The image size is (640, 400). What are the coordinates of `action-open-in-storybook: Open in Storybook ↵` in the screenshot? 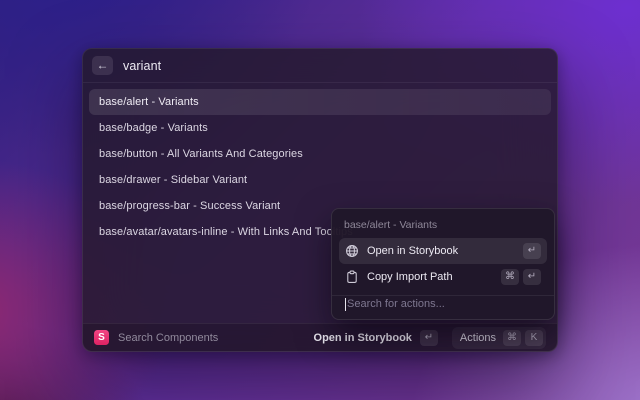 It's located at (443, 251).